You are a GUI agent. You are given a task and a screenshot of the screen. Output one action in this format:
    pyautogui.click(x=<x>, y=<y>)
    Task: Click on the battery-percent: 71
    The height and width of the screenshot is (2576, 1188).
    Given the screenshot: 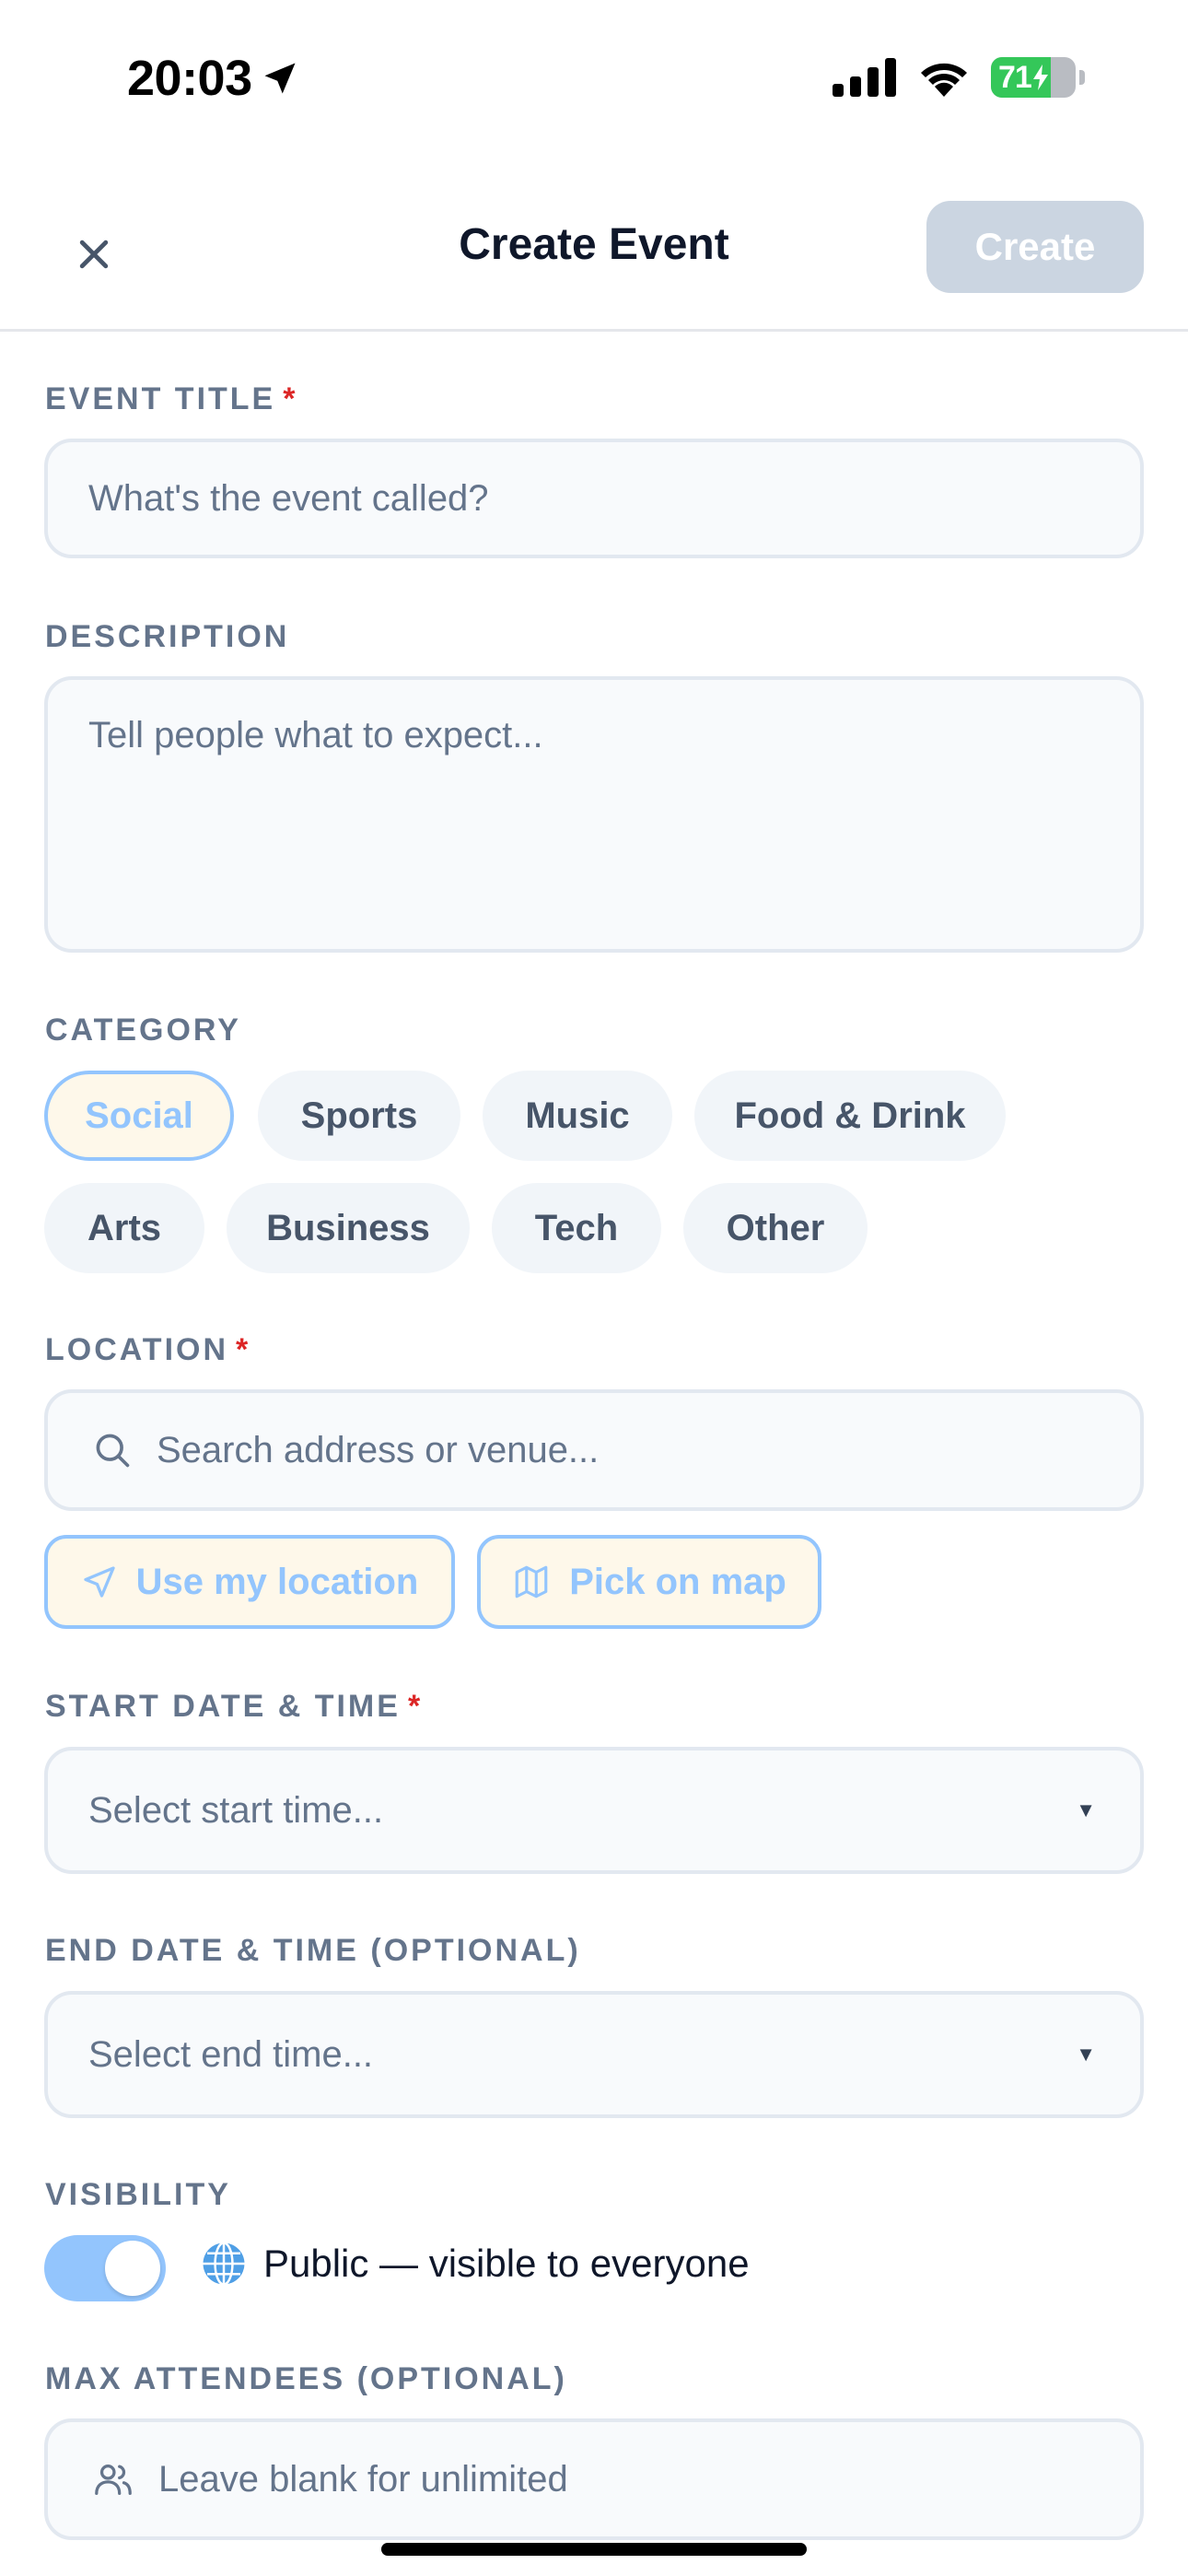 What is the action you would take?
    pyautogui.click(x=1015, y=77)
    